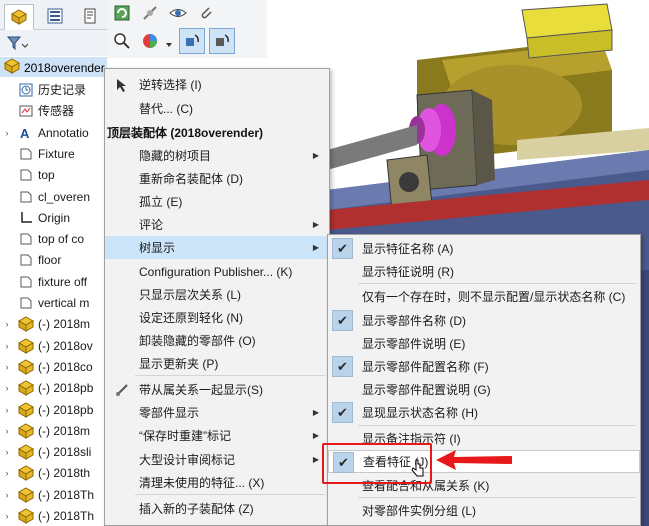 This screenshot has height=526, width=649. What do you see at coordinates (217, 412) in the screenshot?
I see `context-menu-item: 零部件显示 ▶` at bounding box center [217, 412].